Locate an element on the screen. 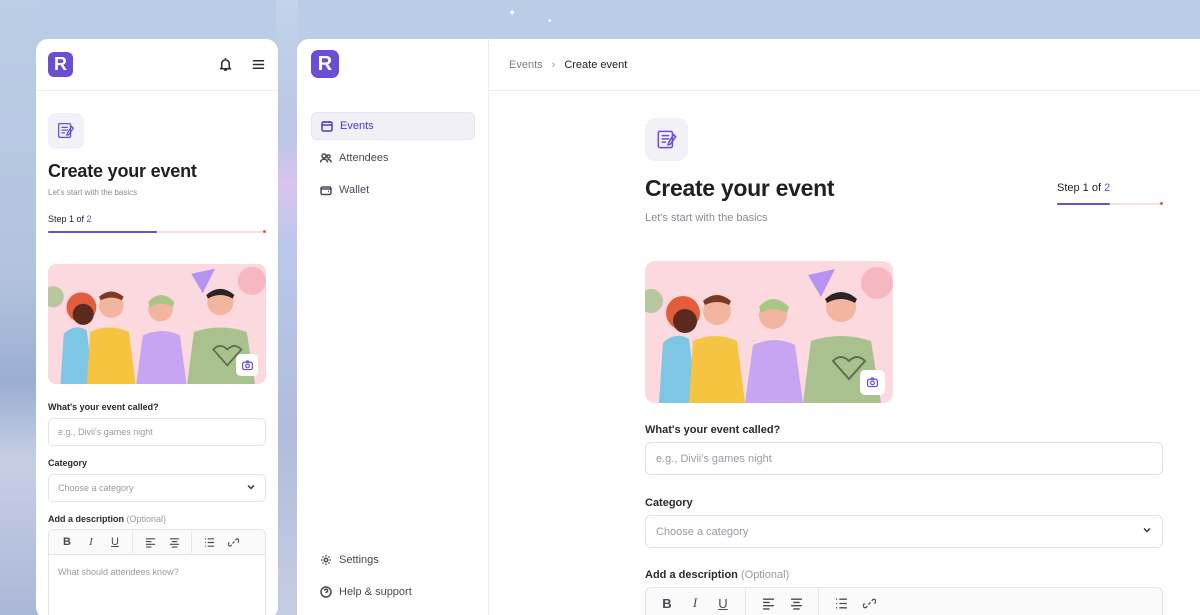 This screenshot has width=1200, height=615. breadcrumb-current: Create event is located at coordinates (596, 64).